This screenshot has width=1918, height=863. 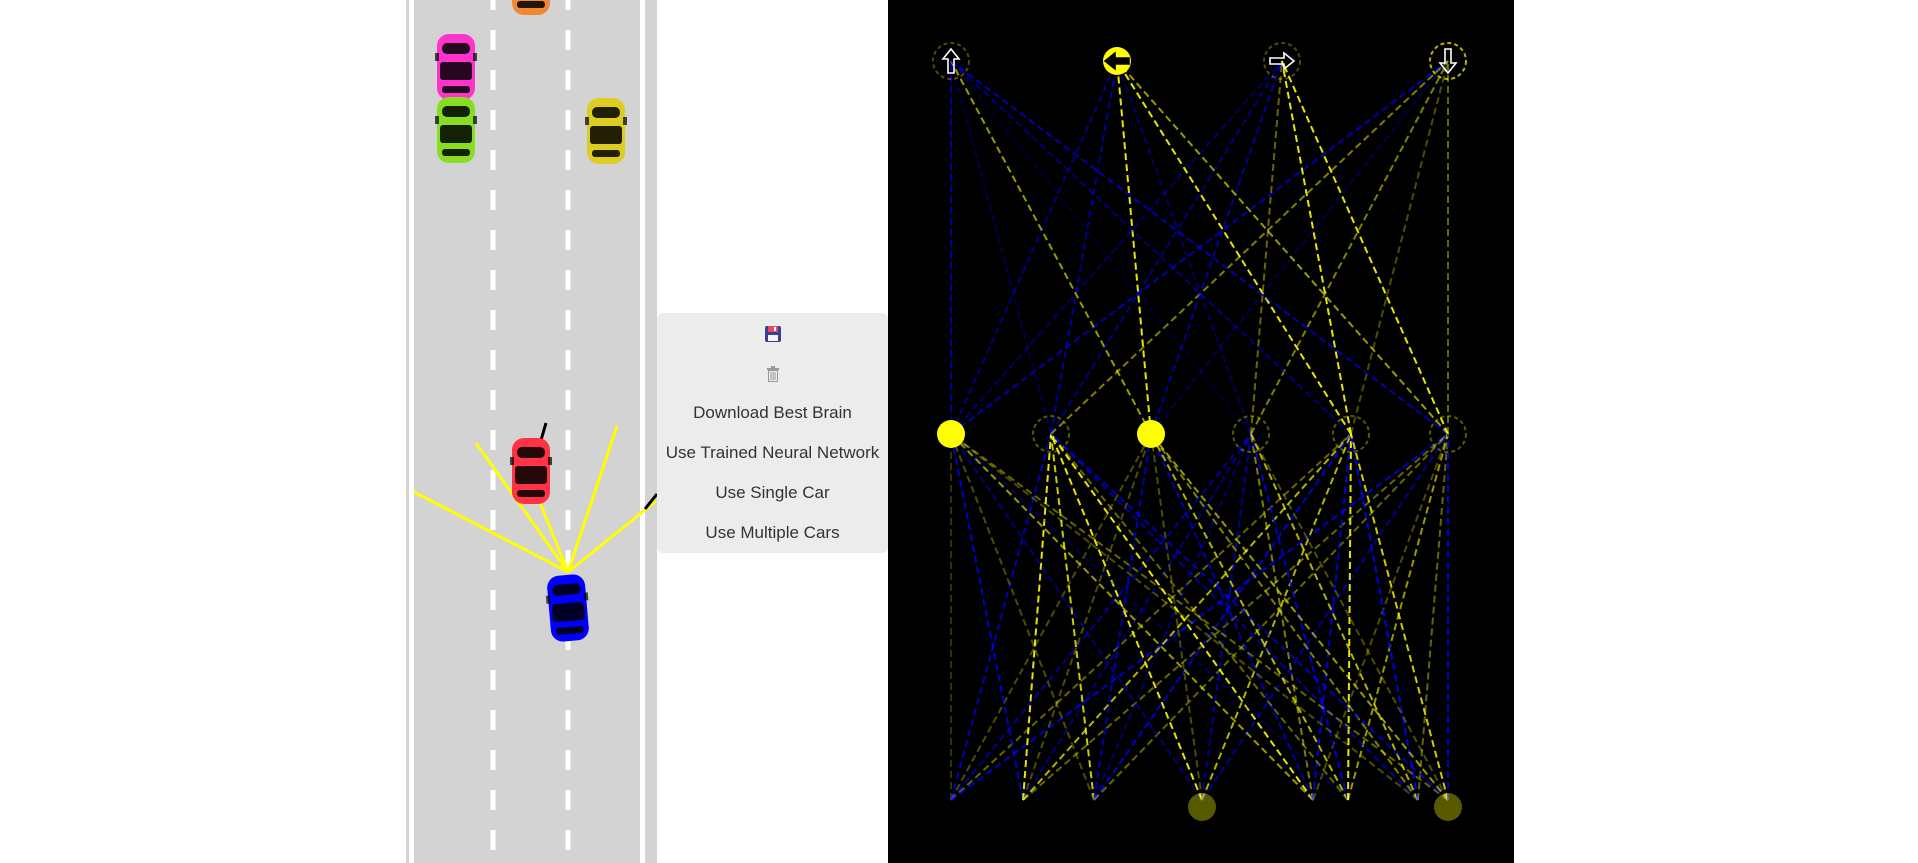 What do you see at coordinates (411, 431) in the screenshot?
I see `road-border-left` at bounding box center [411, 431].